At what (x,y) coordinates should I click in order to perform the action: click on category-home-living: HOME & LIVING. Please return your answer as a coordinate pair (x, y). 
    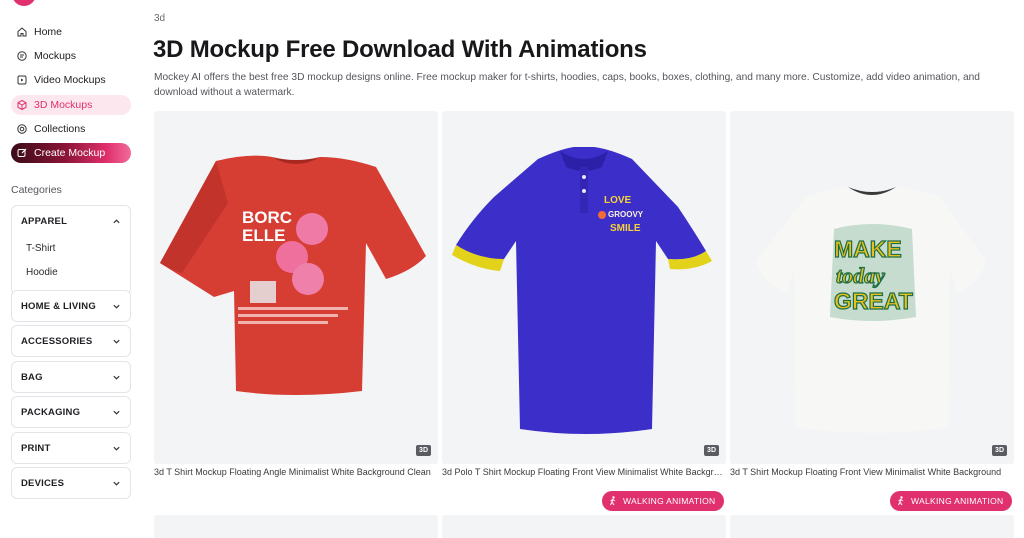
    Looking at the image, I should click on (71, 306).